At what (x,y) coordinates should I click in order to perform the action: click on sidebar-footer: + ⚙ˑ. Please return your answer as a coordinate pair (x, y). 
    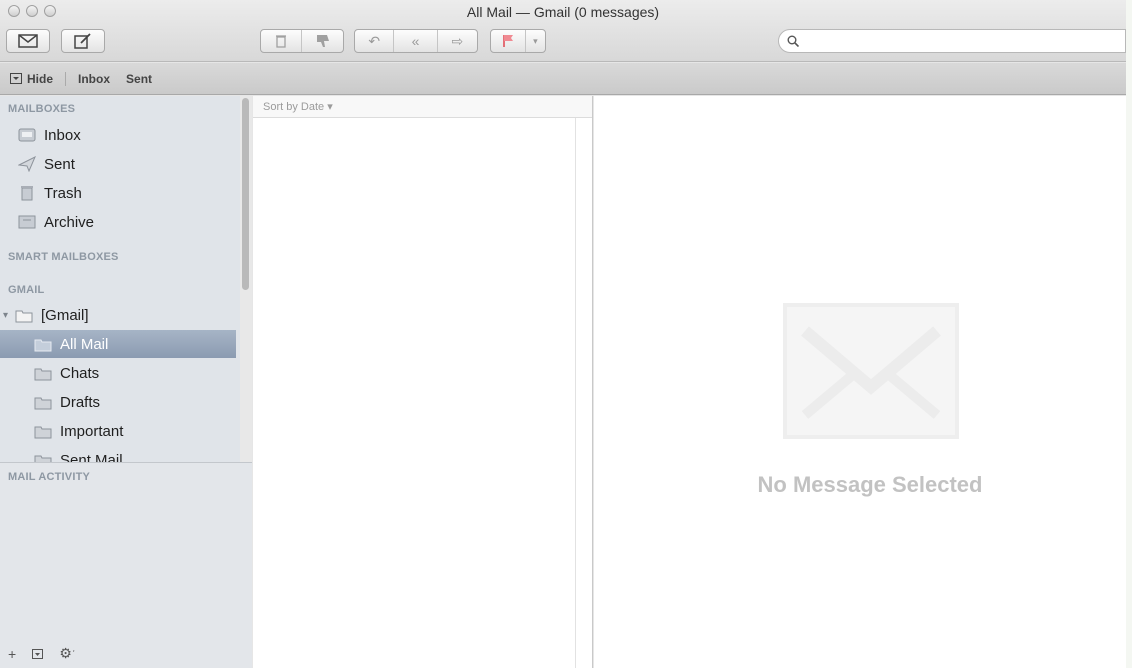
    Looking at the image, I should click on (42, 653).